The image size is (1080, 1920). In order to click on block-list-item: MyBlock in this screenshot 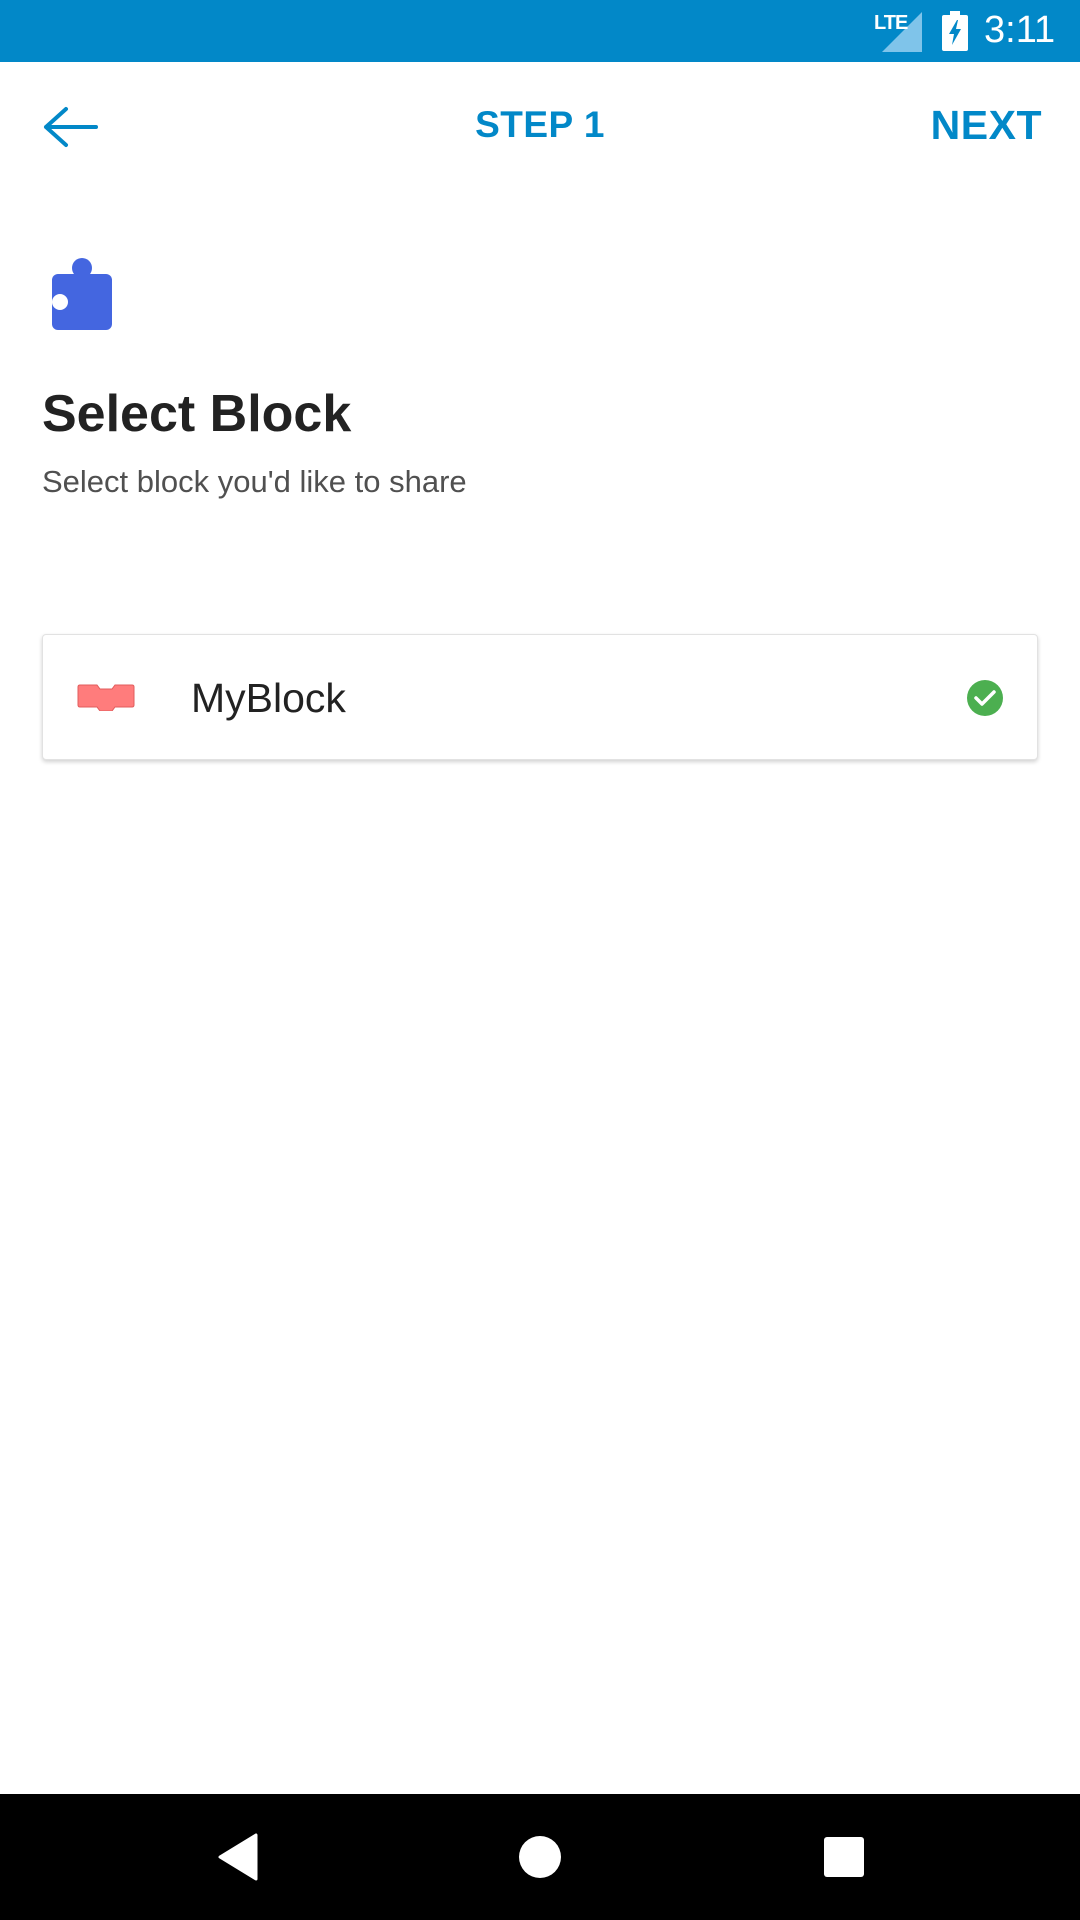, I will do `click(540, 697)`.